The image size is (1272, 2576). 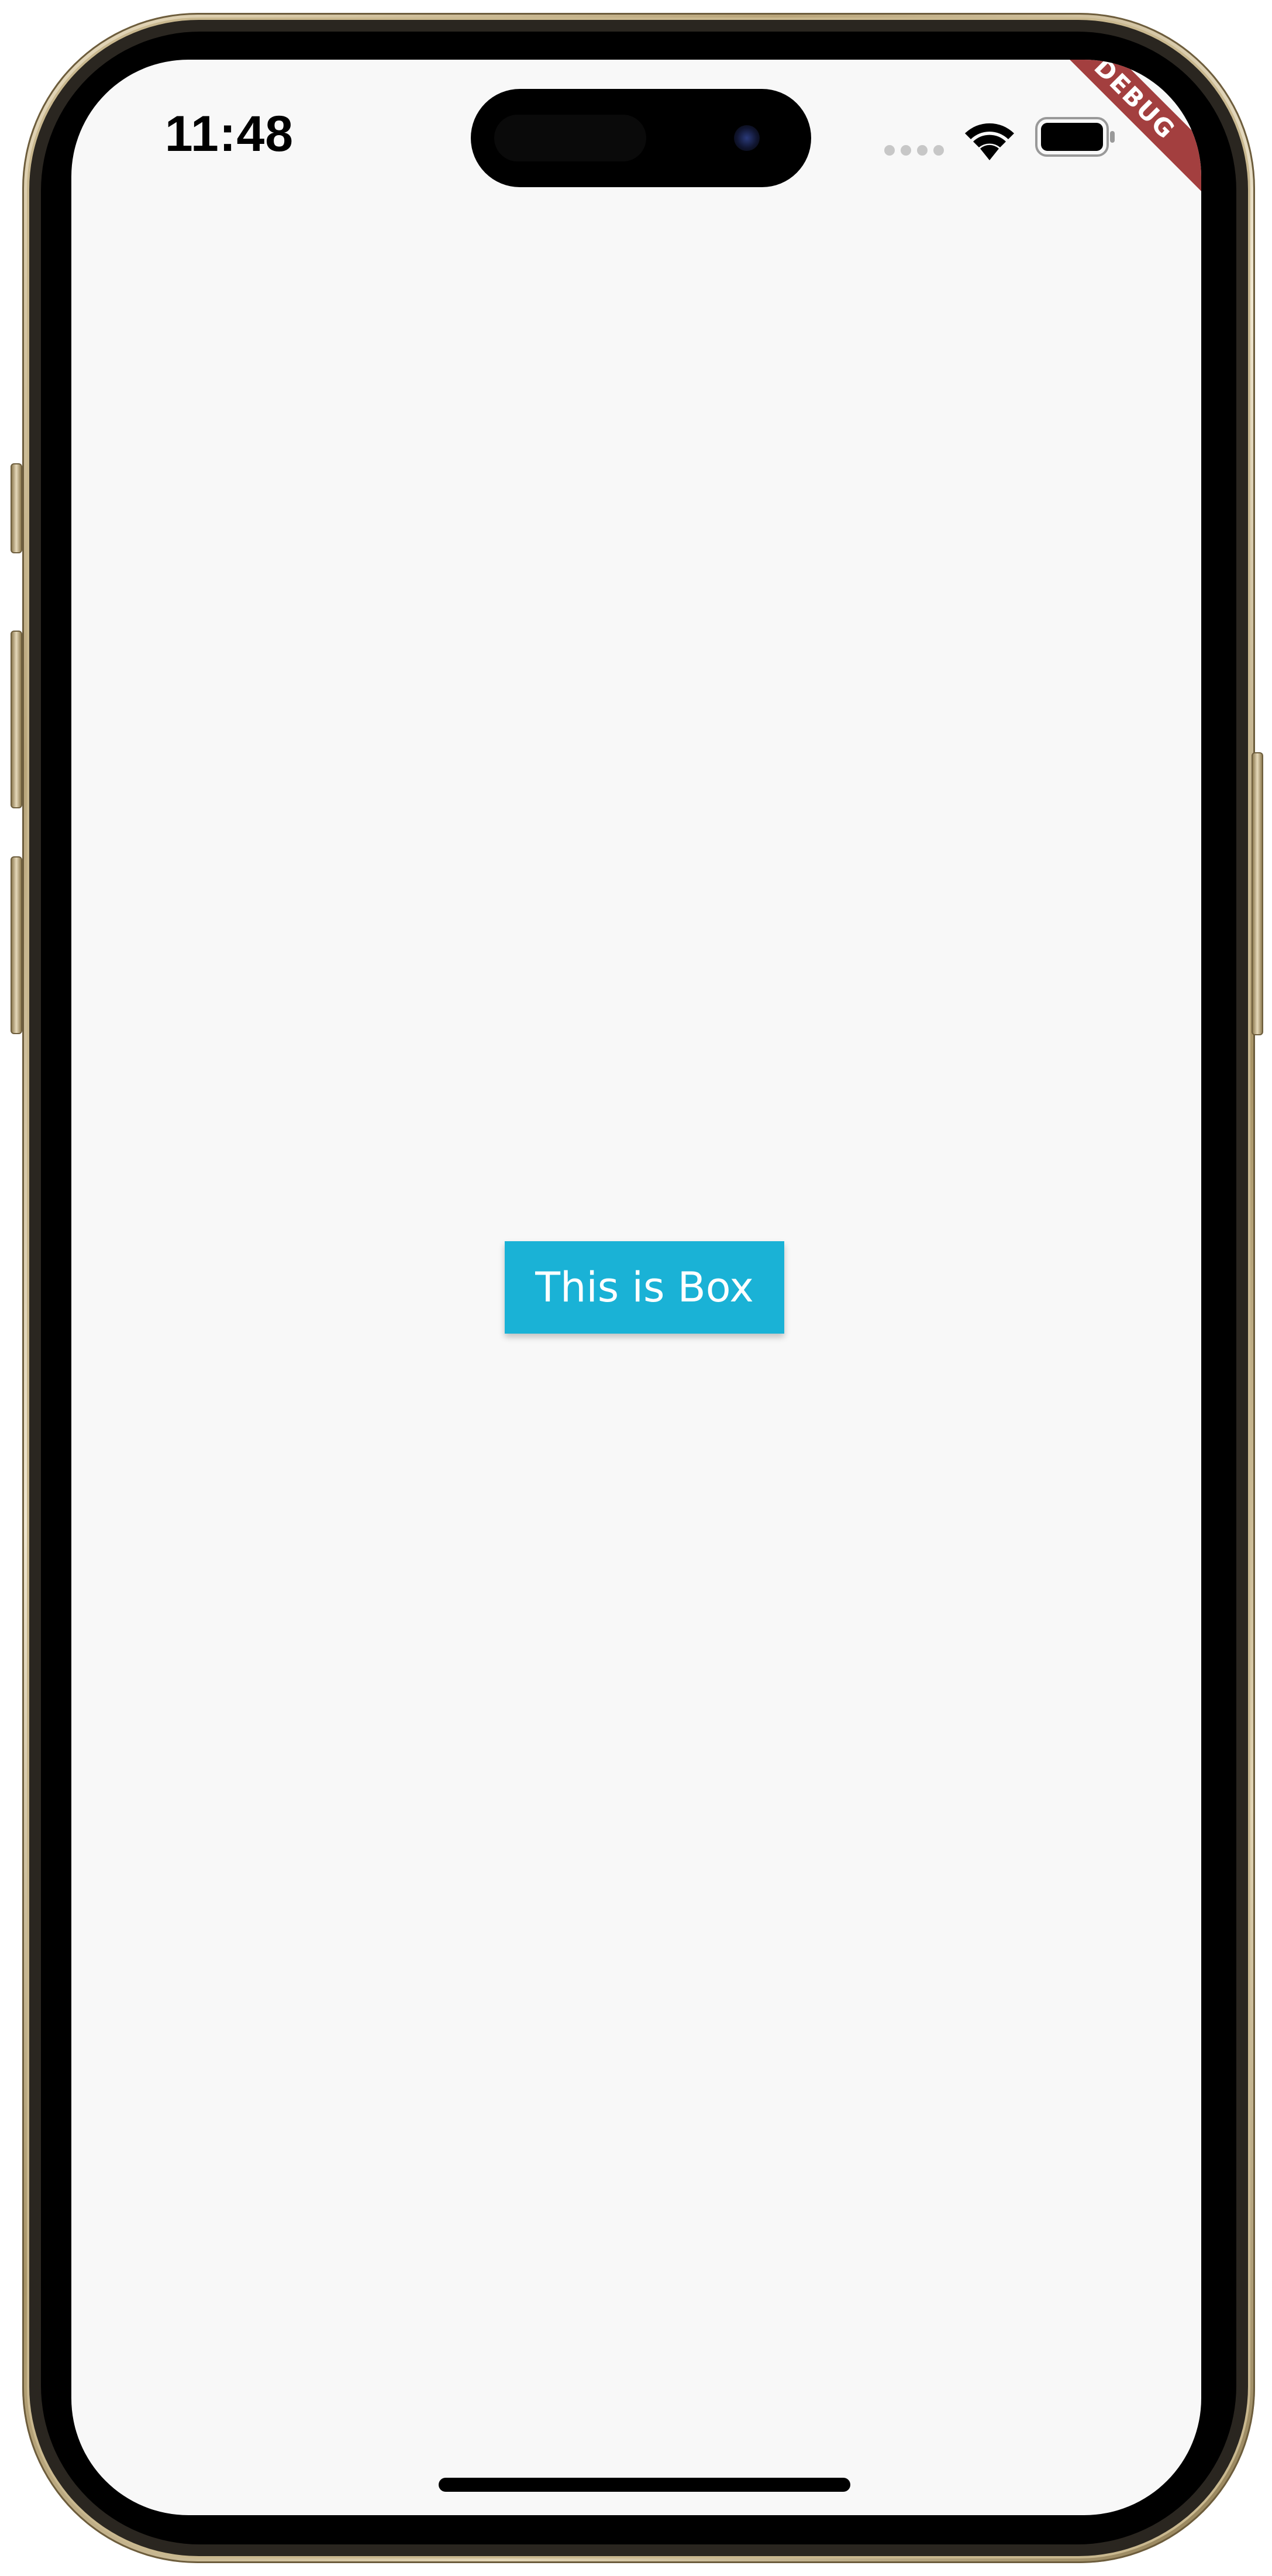 I want to click on battery-icon, so click(x=1075, y=137).